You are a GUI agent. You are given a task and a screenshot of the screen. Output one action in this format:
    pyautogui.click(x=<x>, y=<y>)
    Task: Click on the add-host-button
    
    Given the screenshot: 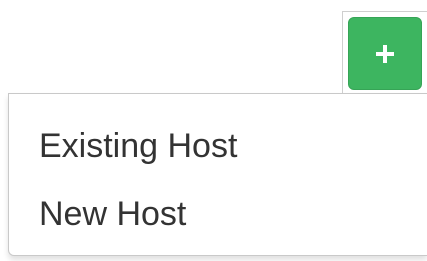 What is the action you would take?
    pyautogui.click(x=385, y=53)
    